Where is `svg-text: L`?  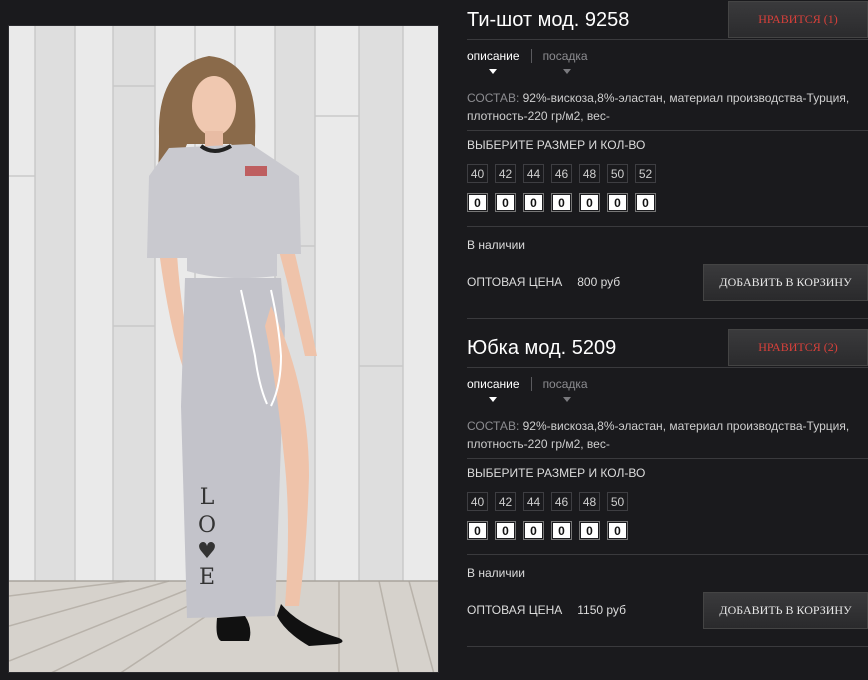
svg-text: L is located at coordinates (207, 497).